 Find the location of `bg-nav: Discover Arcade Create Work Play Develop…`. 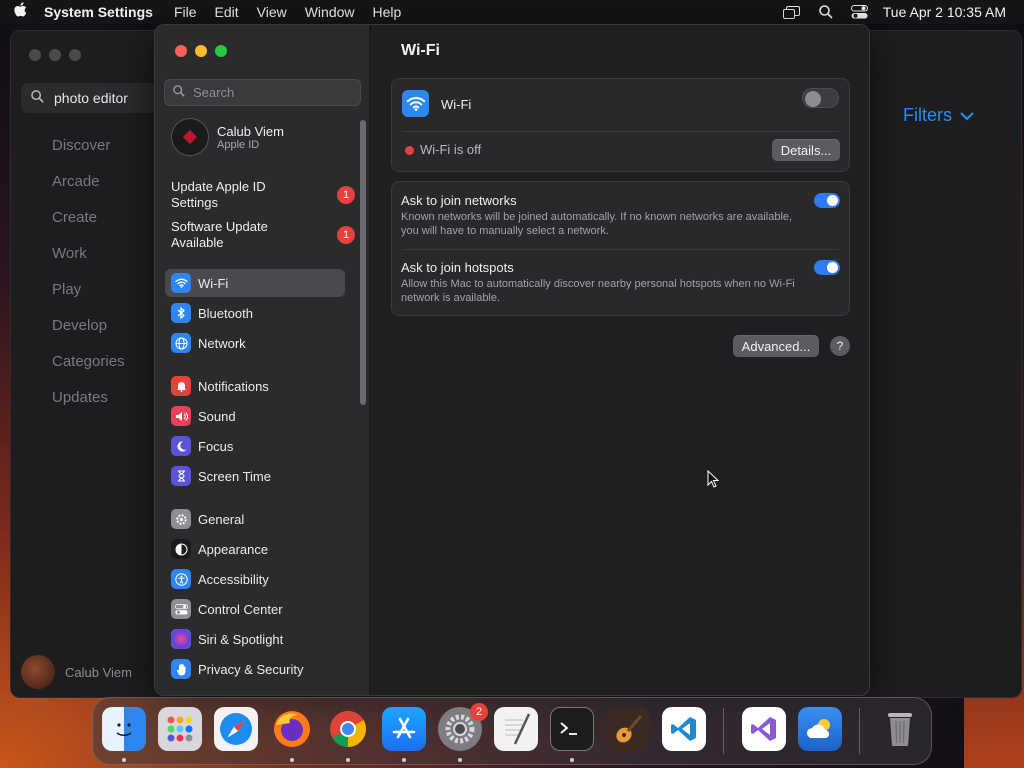

bg-nav: Discover Arcade Create Work Play Develop… is located at coordinates (88, 279).